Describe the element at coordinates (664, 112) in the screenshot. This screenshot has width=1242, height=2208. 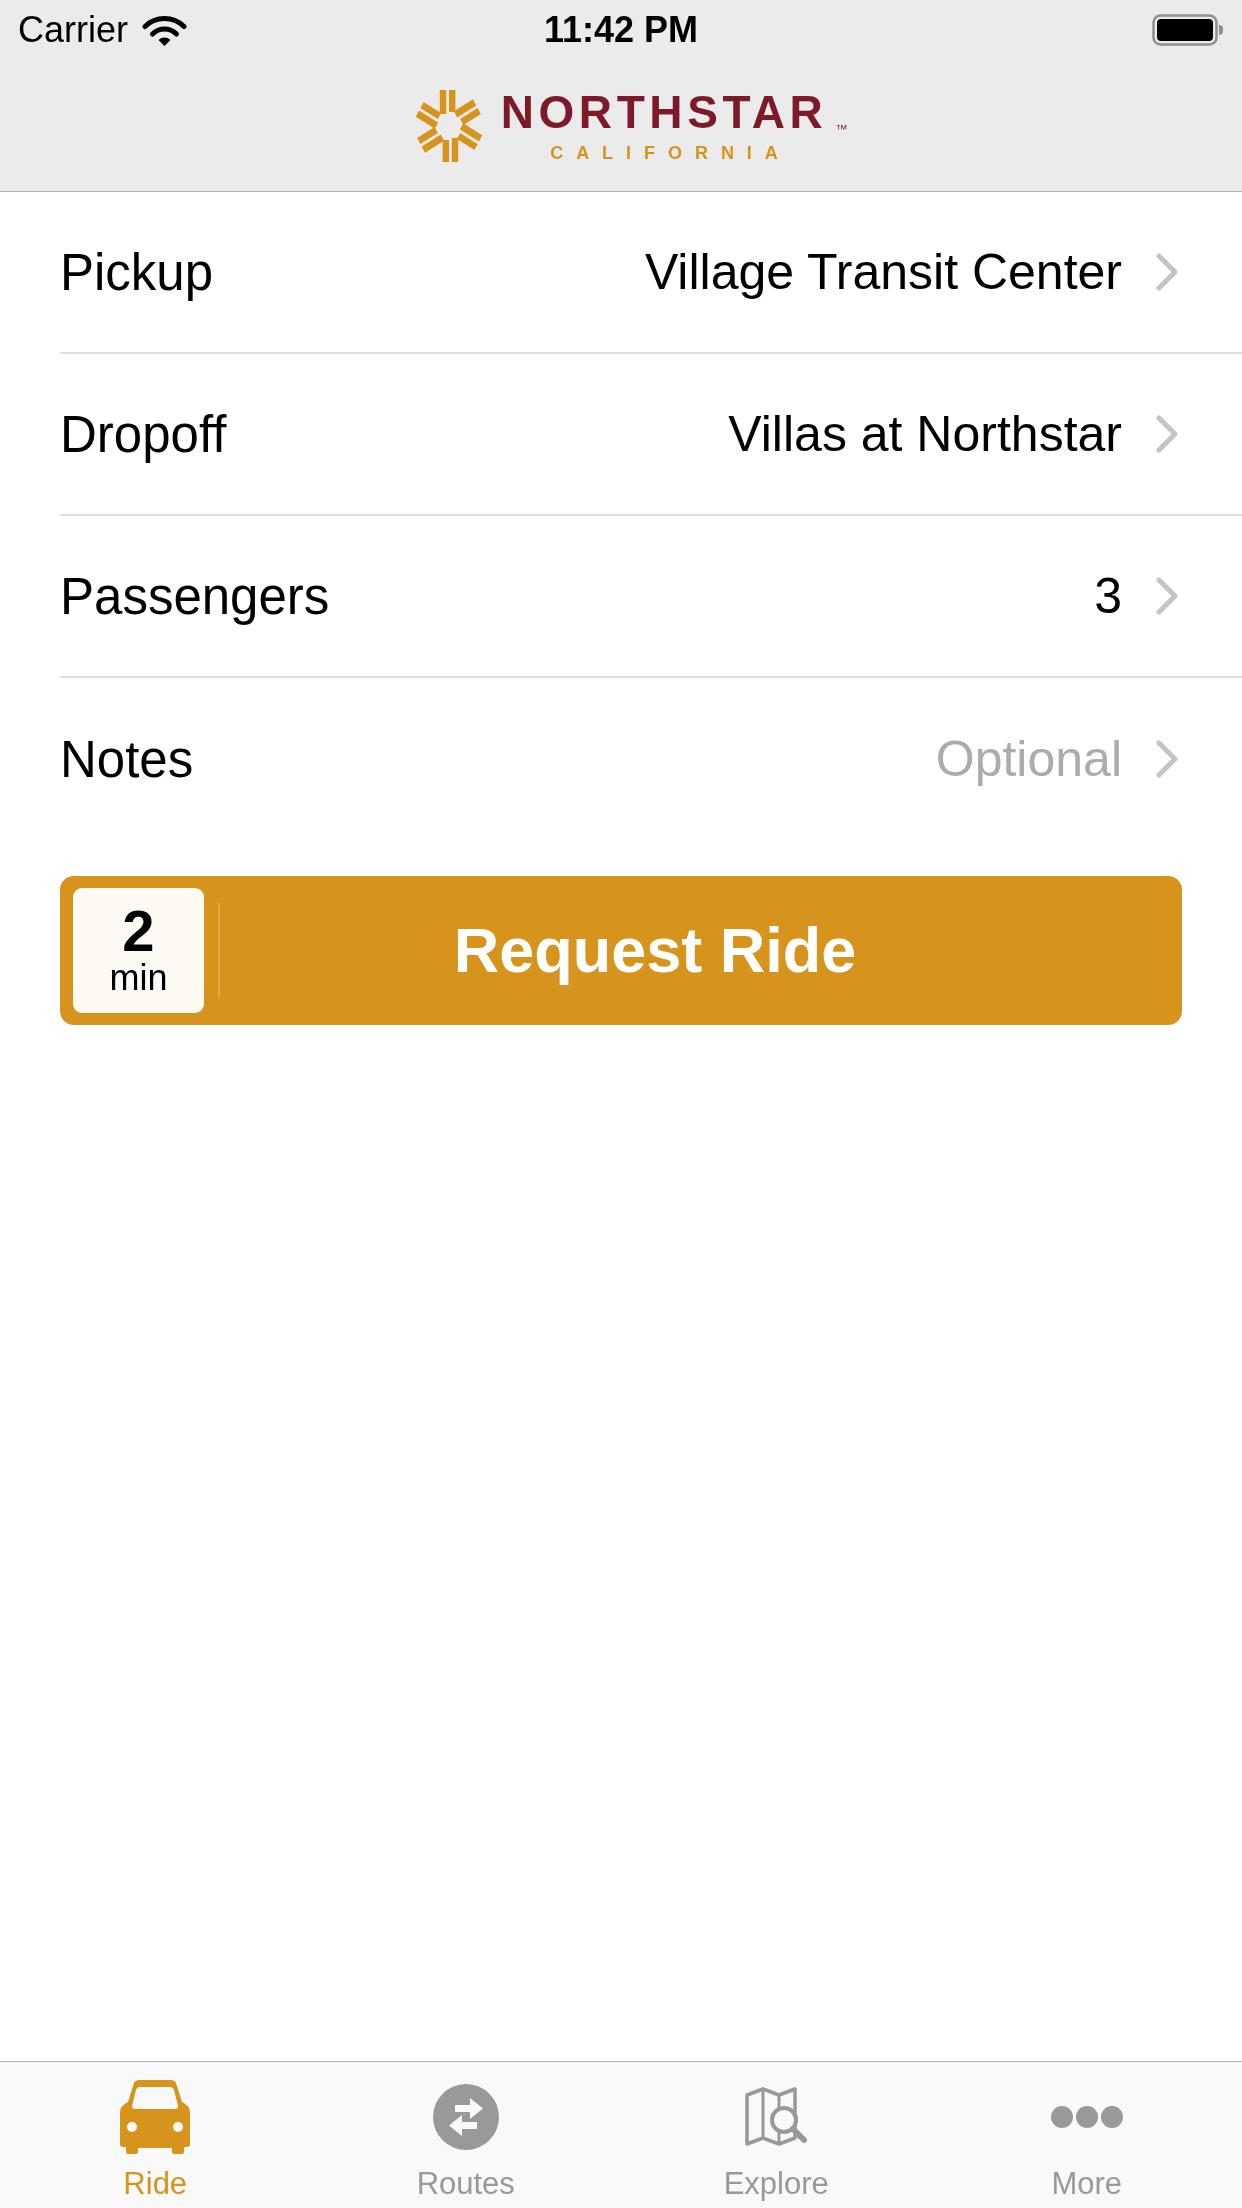
I see `logo-wordmark: NORTHSTAR` at that location.